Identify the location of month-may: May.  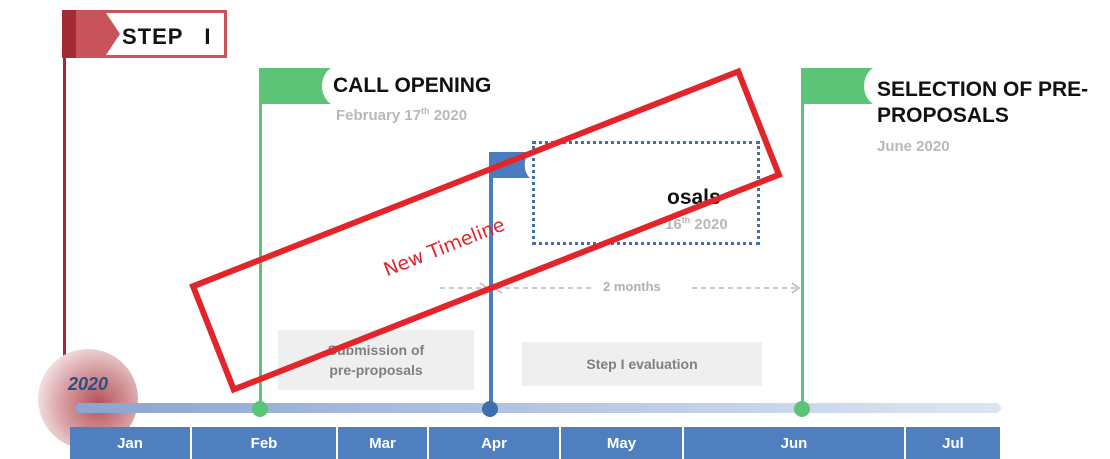
(621, 443).